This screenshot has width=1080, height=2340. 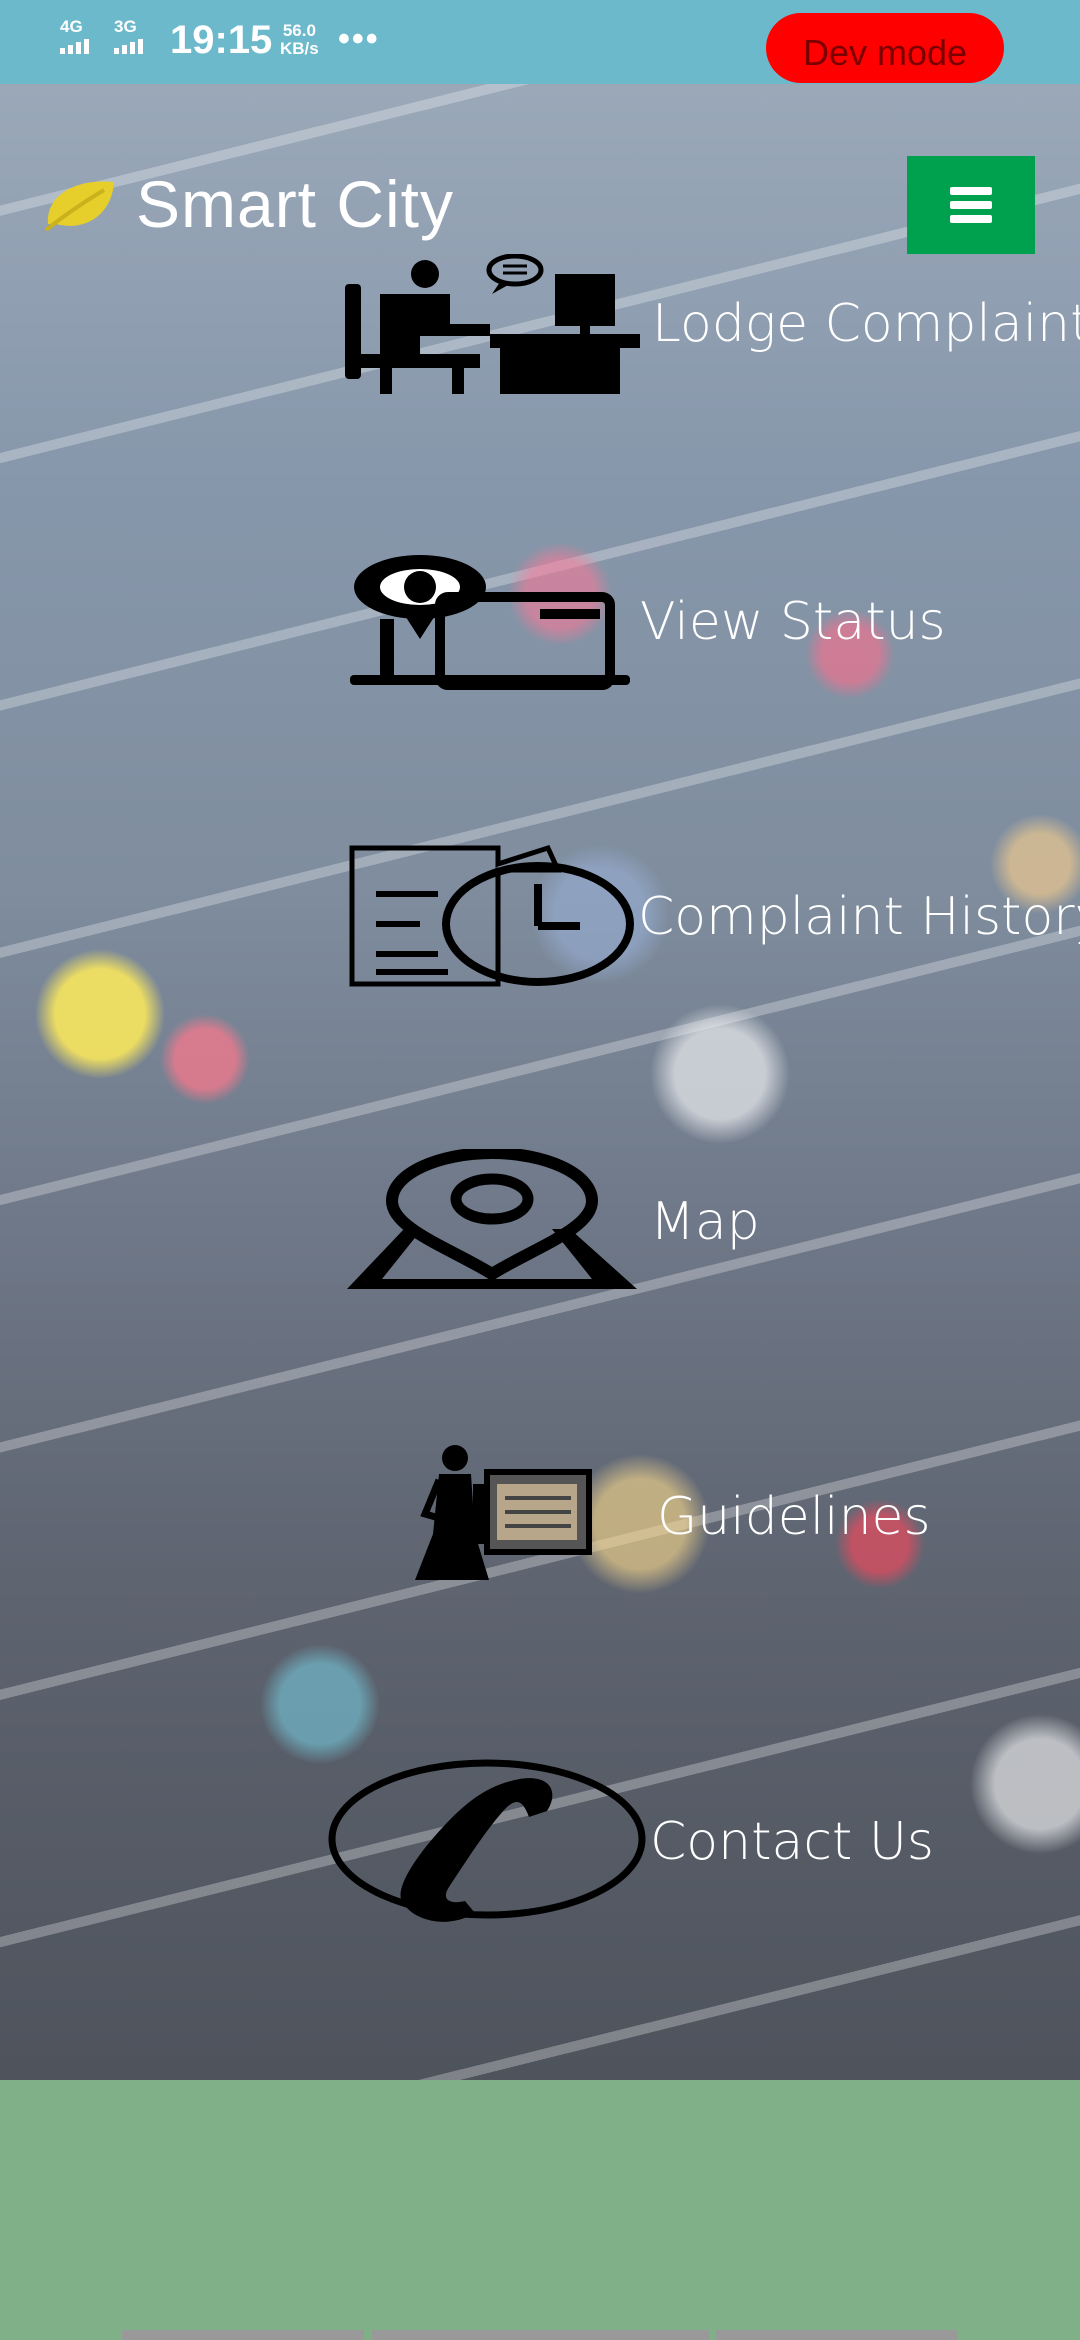 I want to click on menu-item-map: Map, so click(x=551, y=1221).